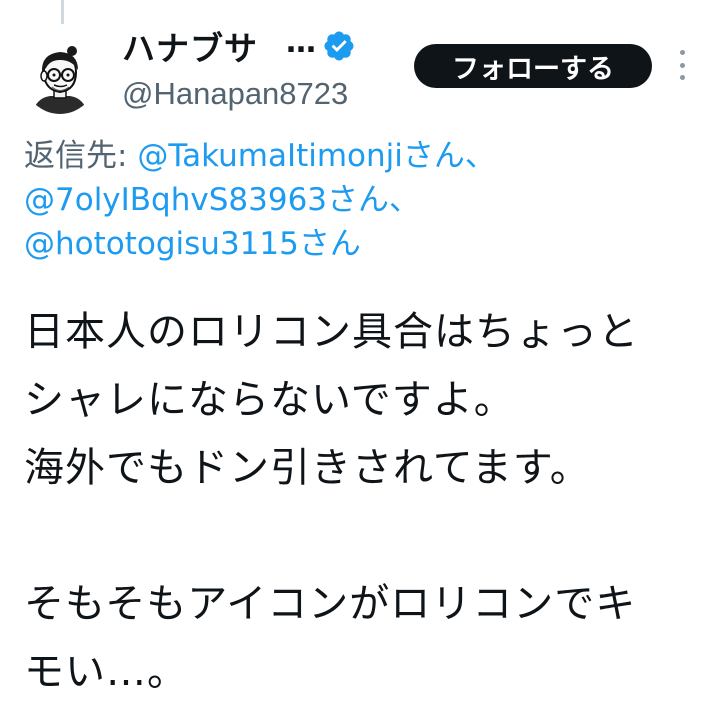 The image size is (720, 711). Describe the element at coordinates (330, 604) in the screenshot. I see `tweet-text-line: そもそもアイコンがロリコンでキ` at that location.